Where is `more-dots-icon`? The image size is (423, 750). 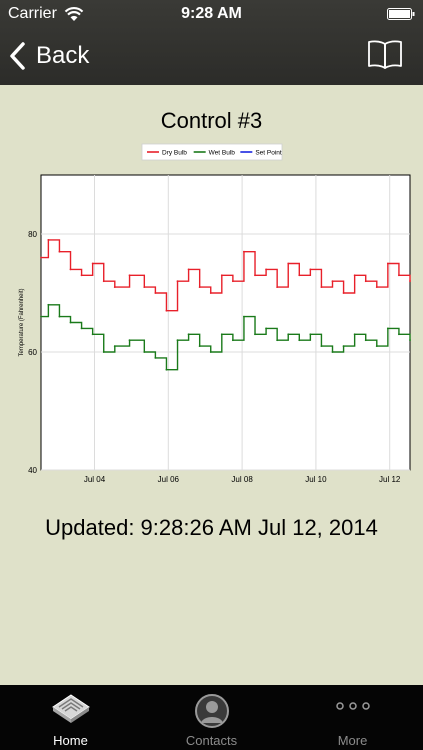 more-dots-icon is located at coordinates (352, 706).